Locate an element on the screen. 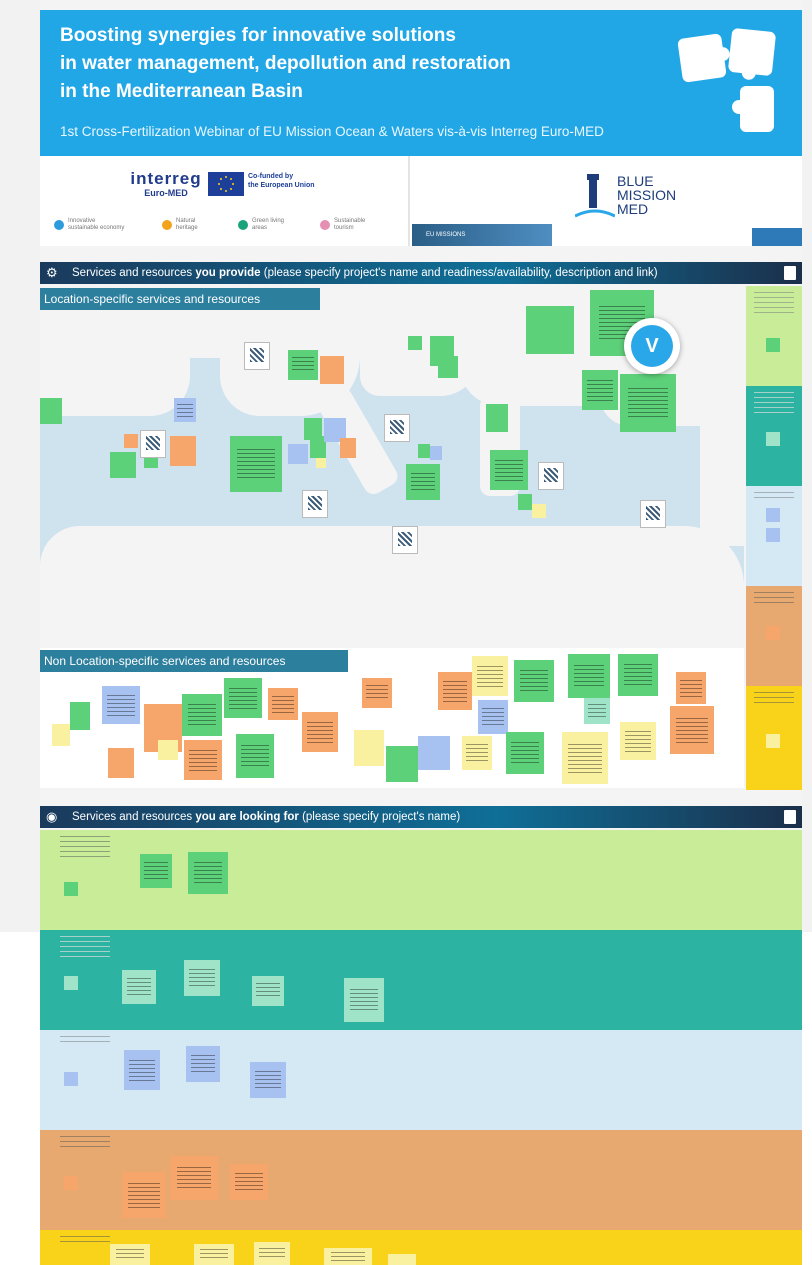  handshake-icon: ⚙ is located at coordinates (52, 272).